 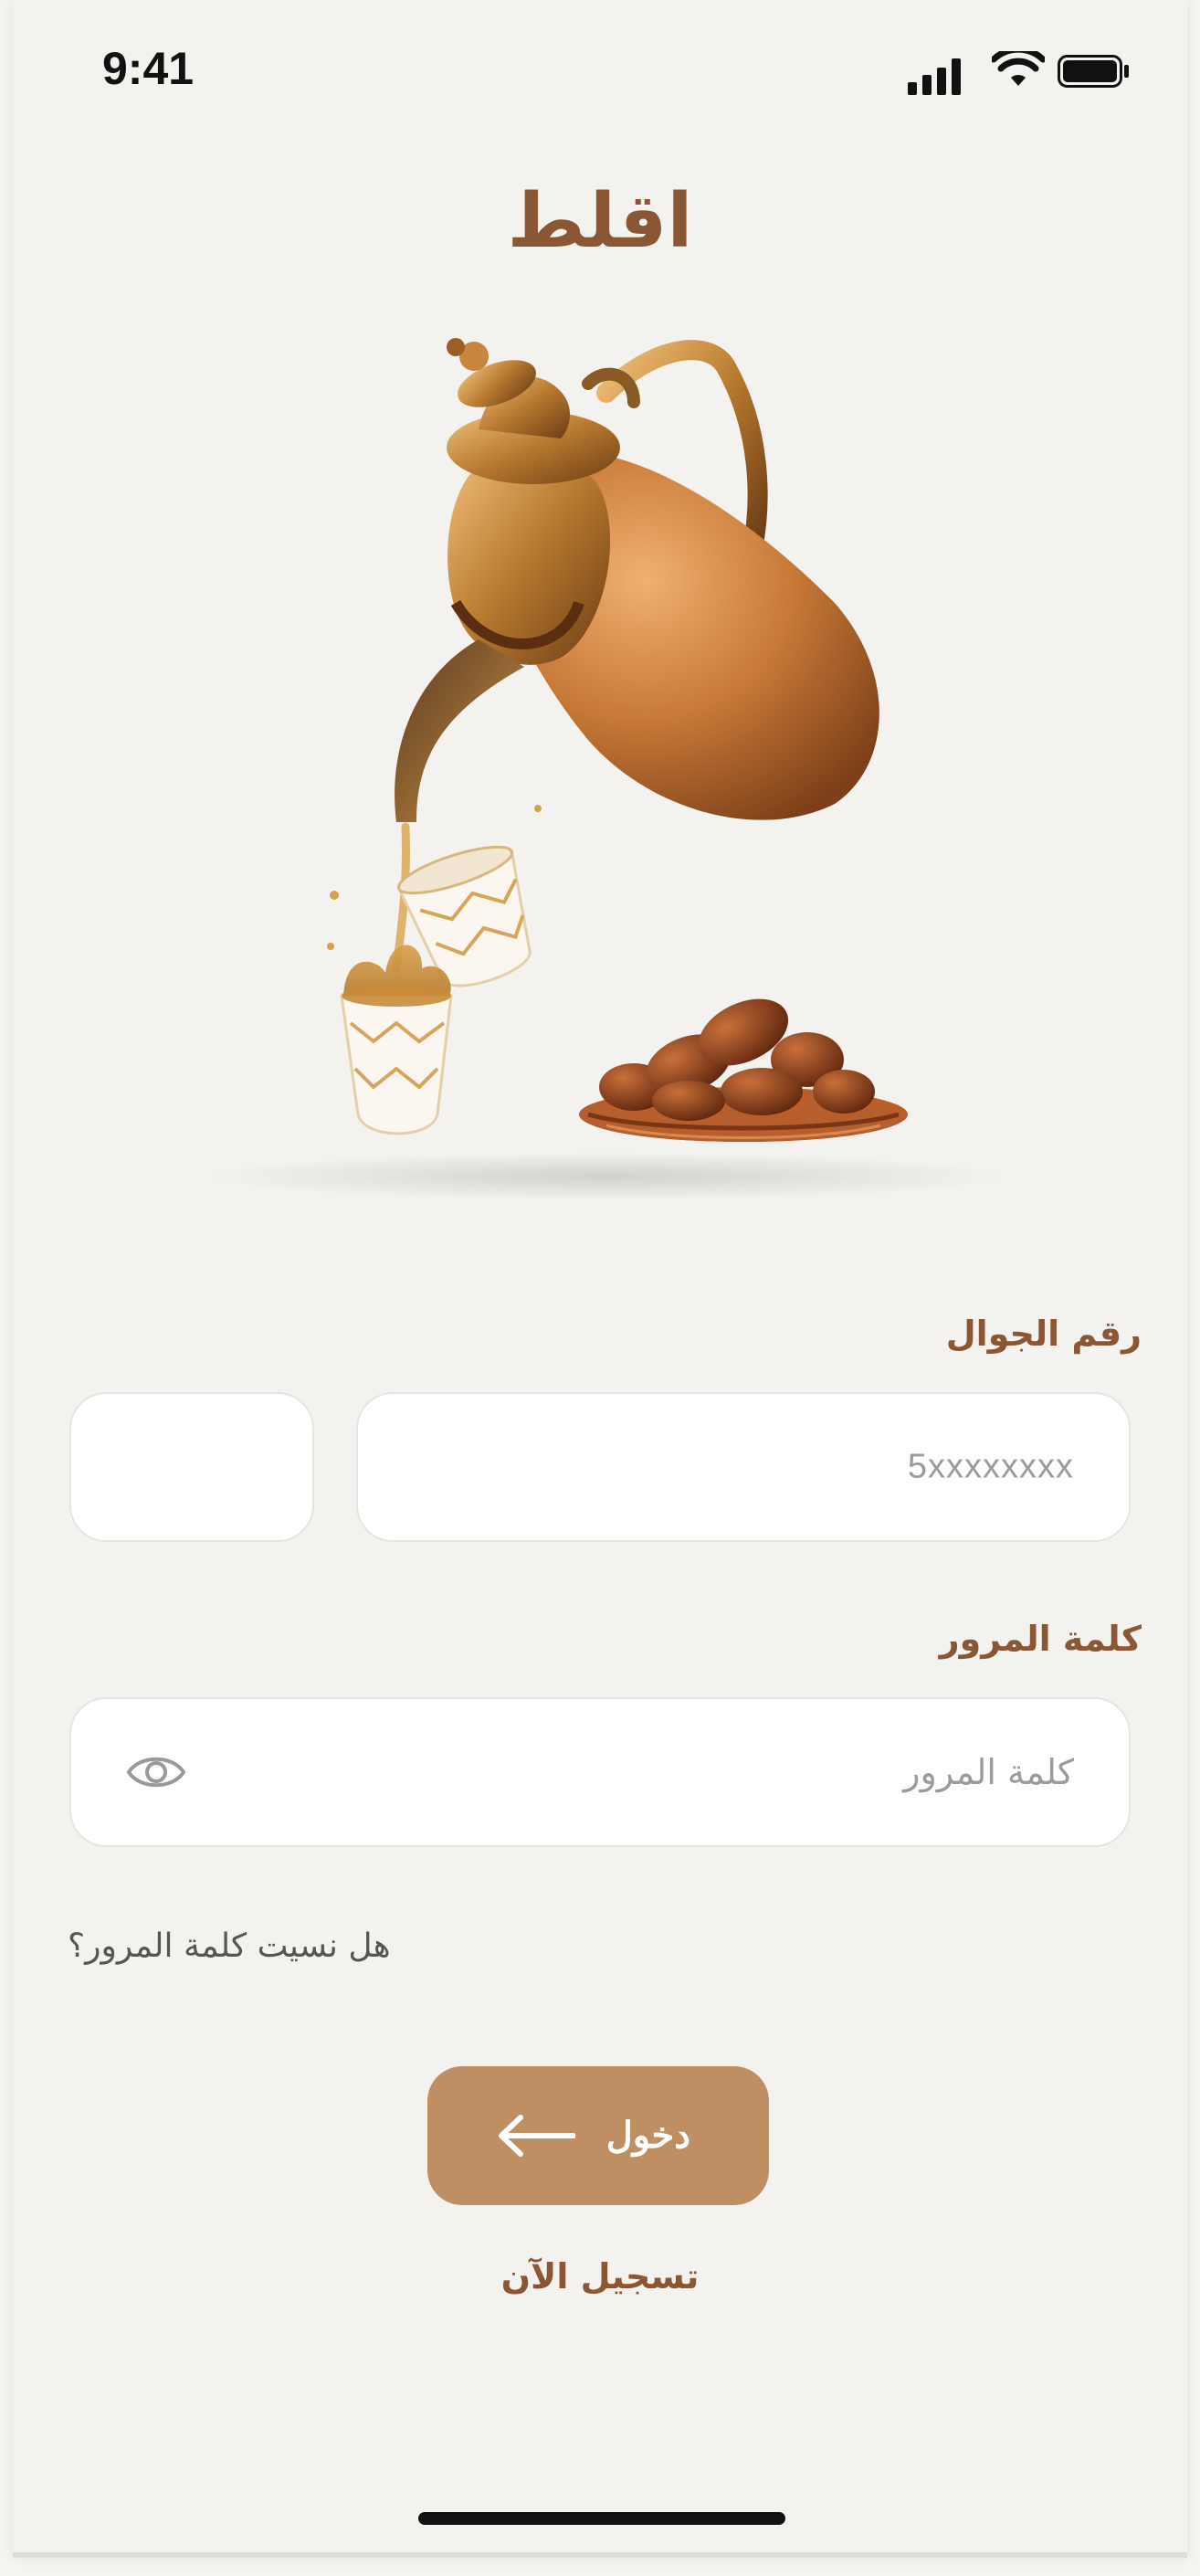 What do you see at coordinates (148, 68) in the screenshot?
I see `status-time: 9:41` at bounding box center [148, 68].